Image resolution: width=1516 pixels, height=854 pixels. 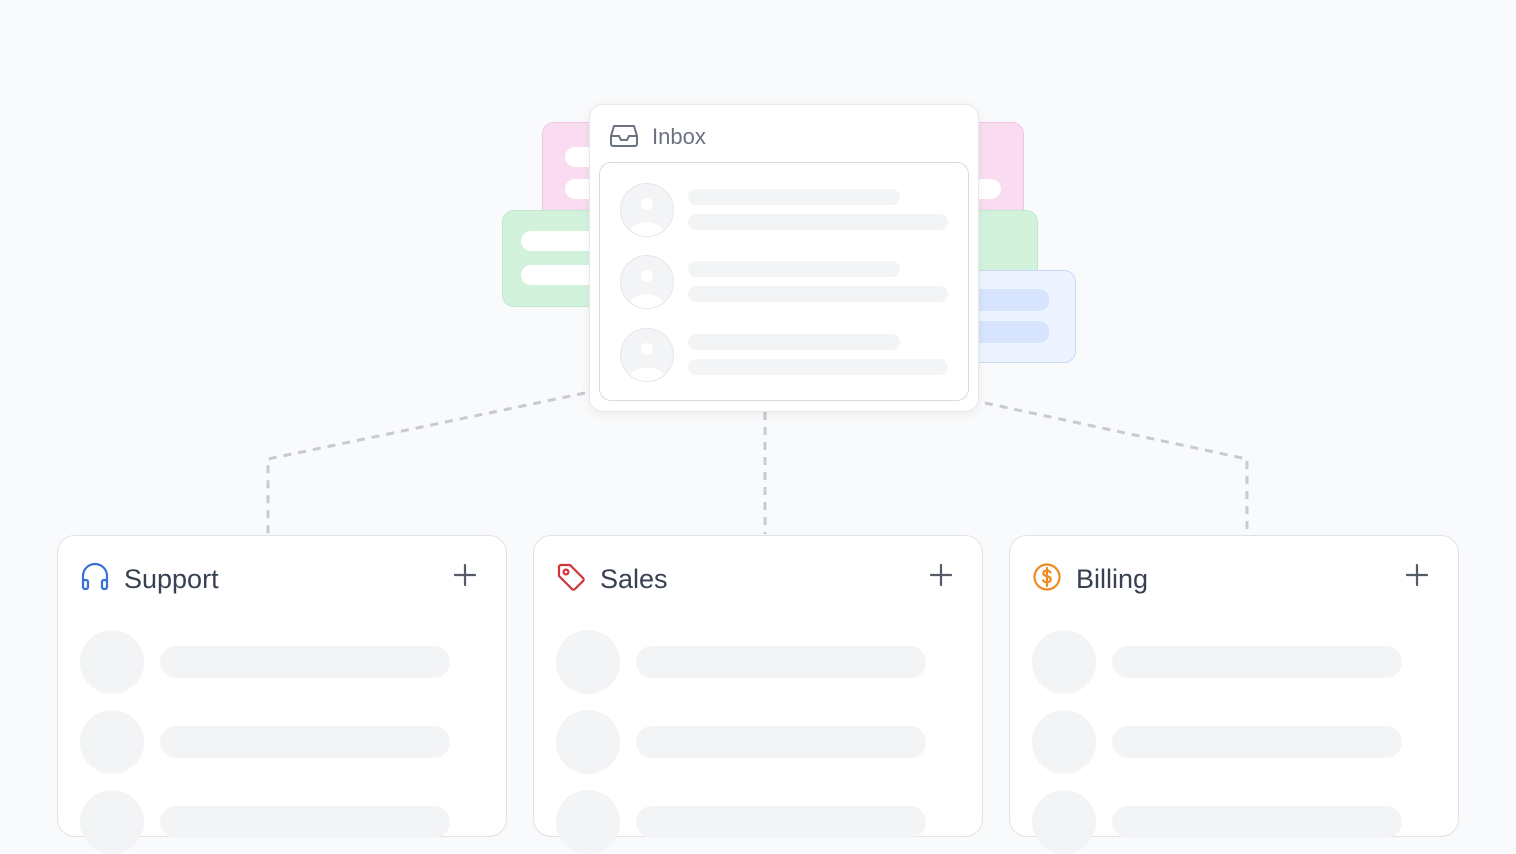 I want to click on tag-icon, so click(x=571, y=579).